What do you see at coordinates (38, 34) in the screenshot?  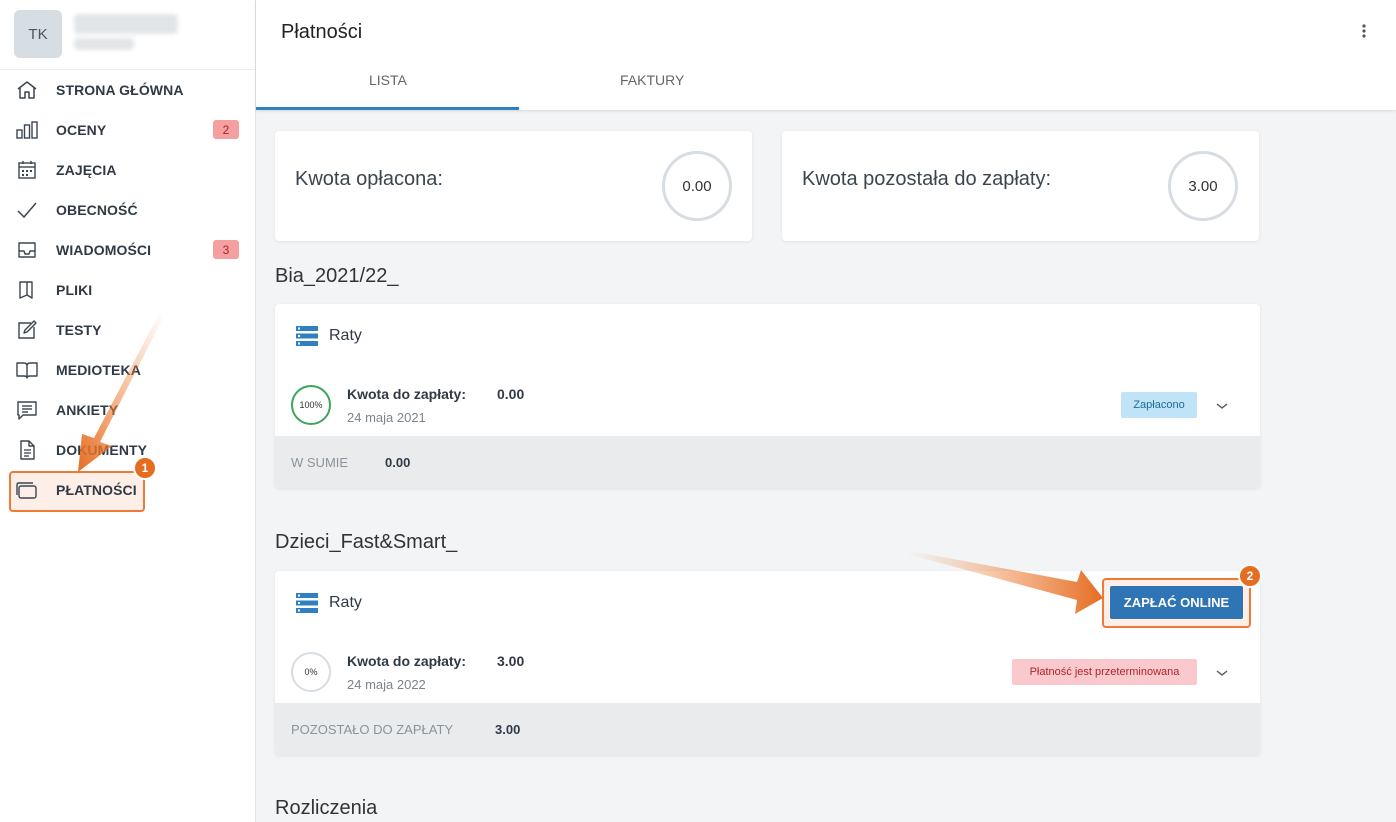 I see `avatar: TK` at bounding box center [38, 34].